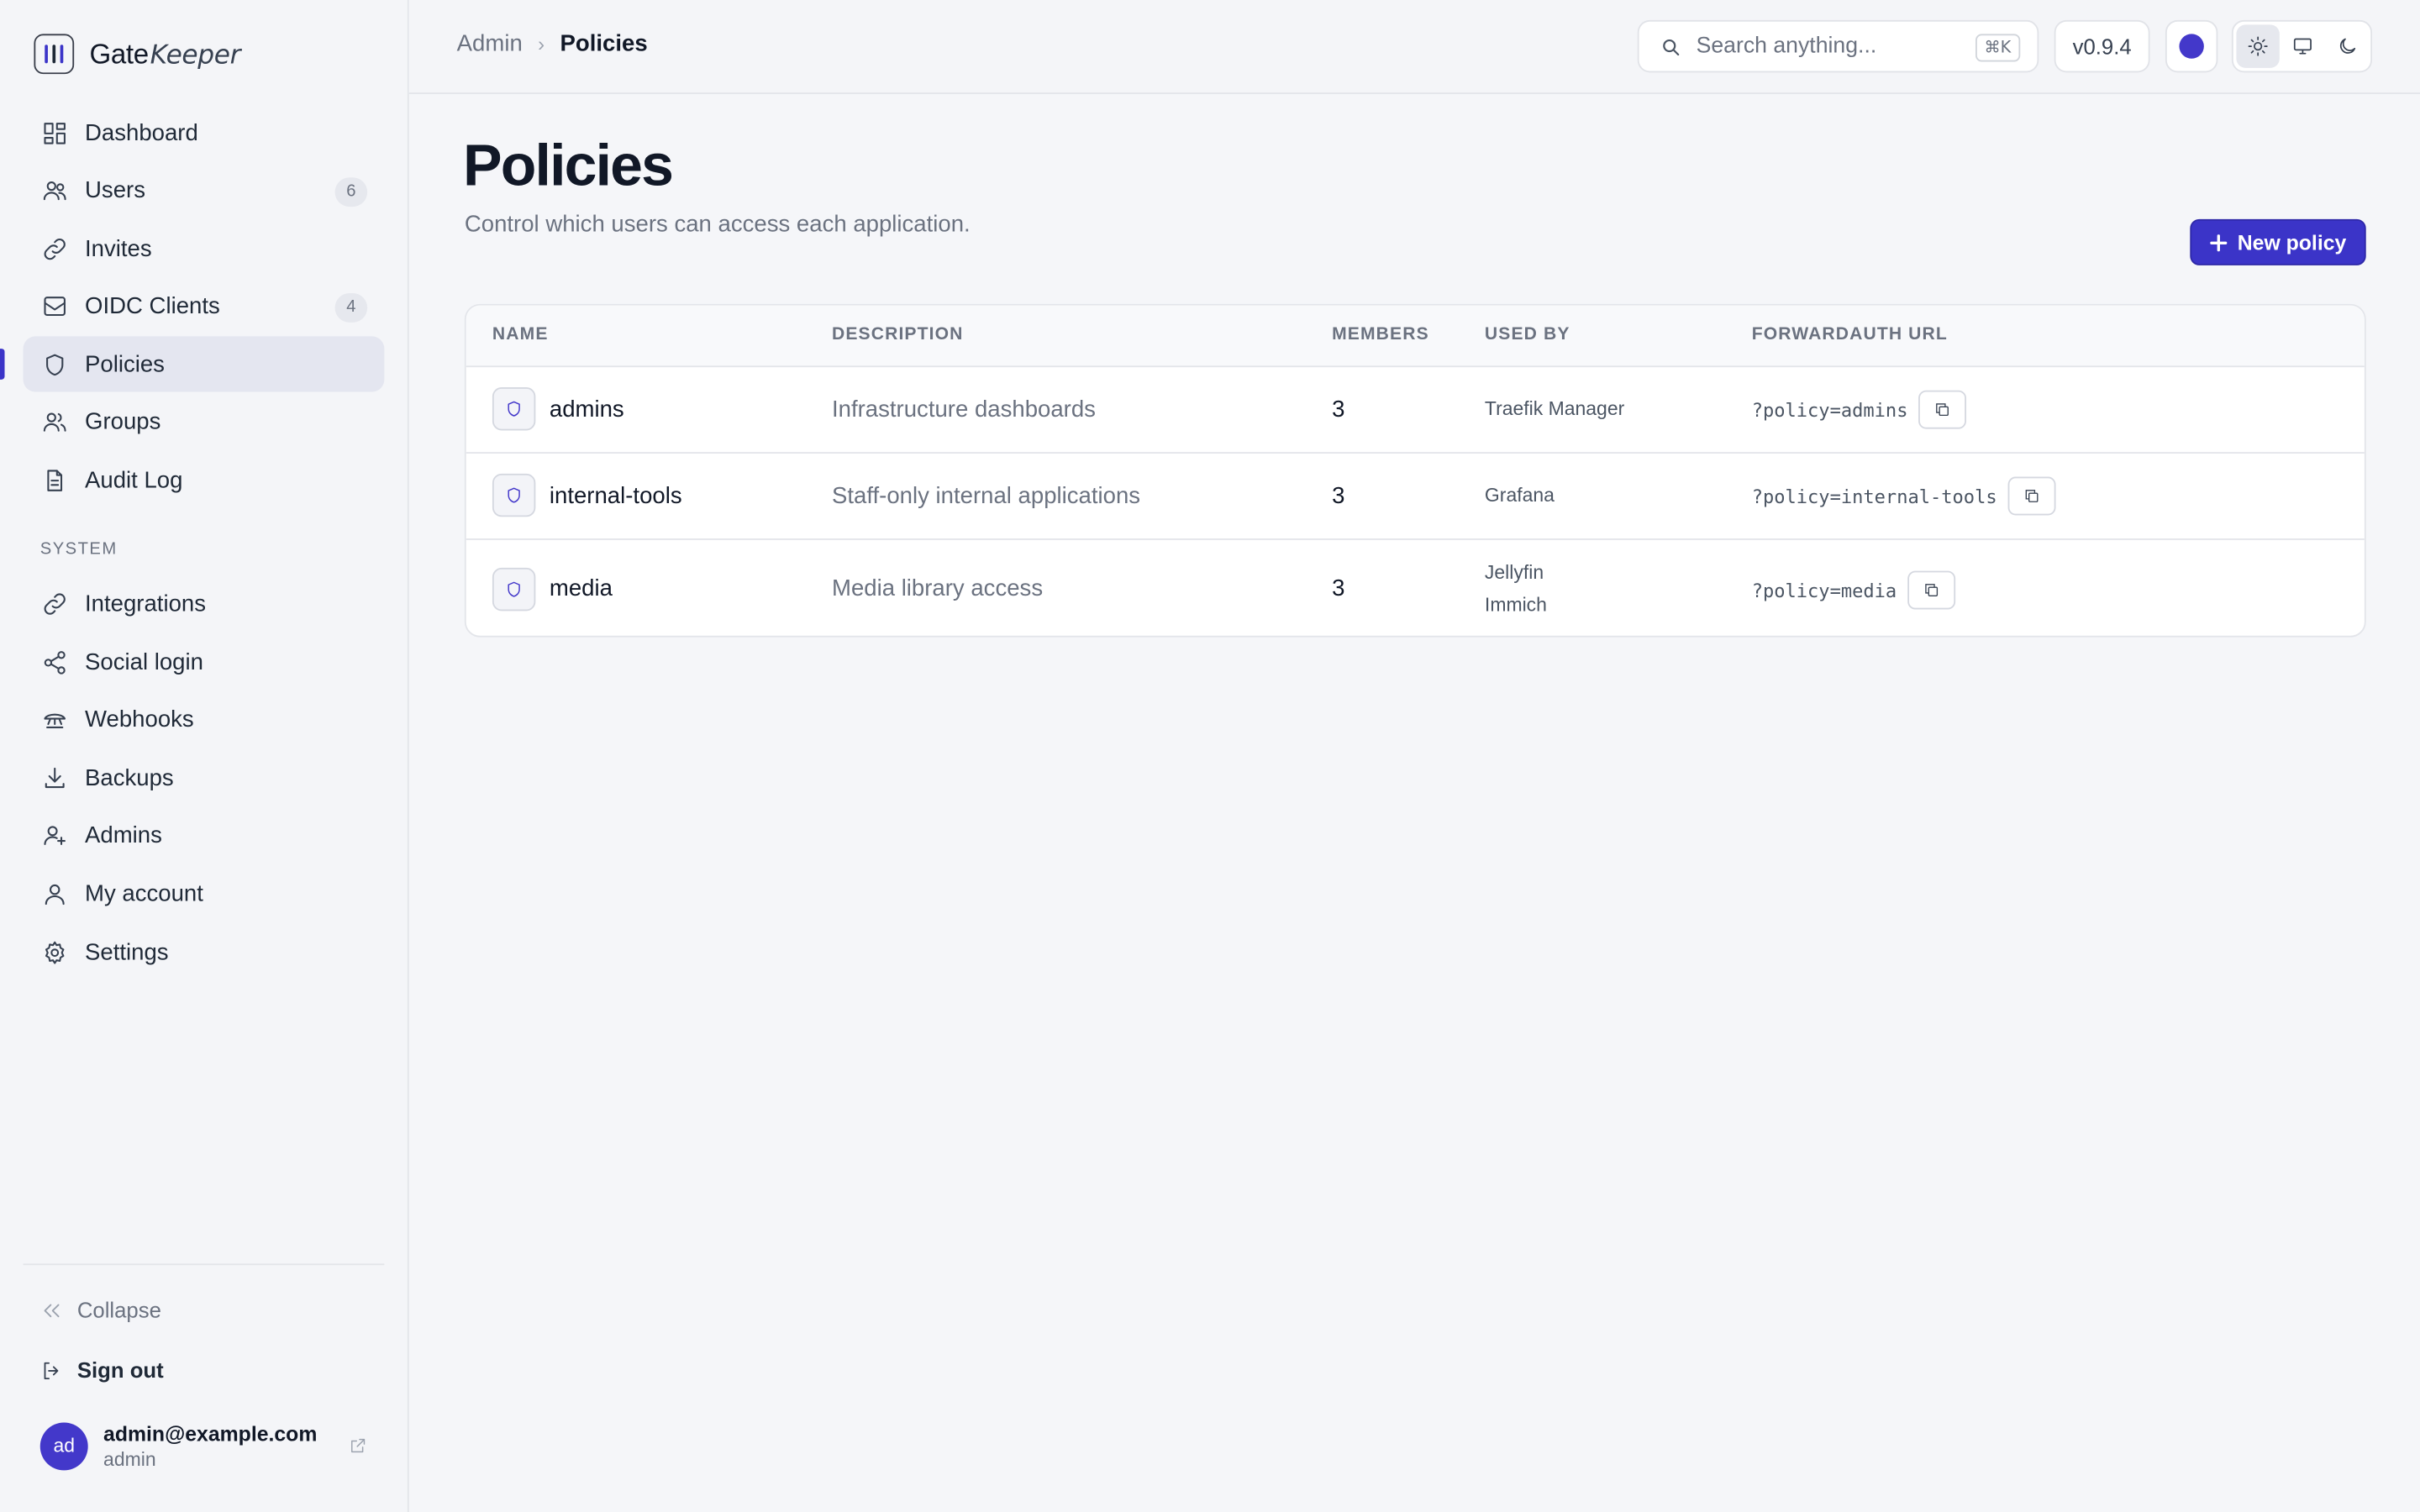  Describe the element at coordinates (127, 952) in the screenshot. I see `sidebar-item-label: Settings` at that location.